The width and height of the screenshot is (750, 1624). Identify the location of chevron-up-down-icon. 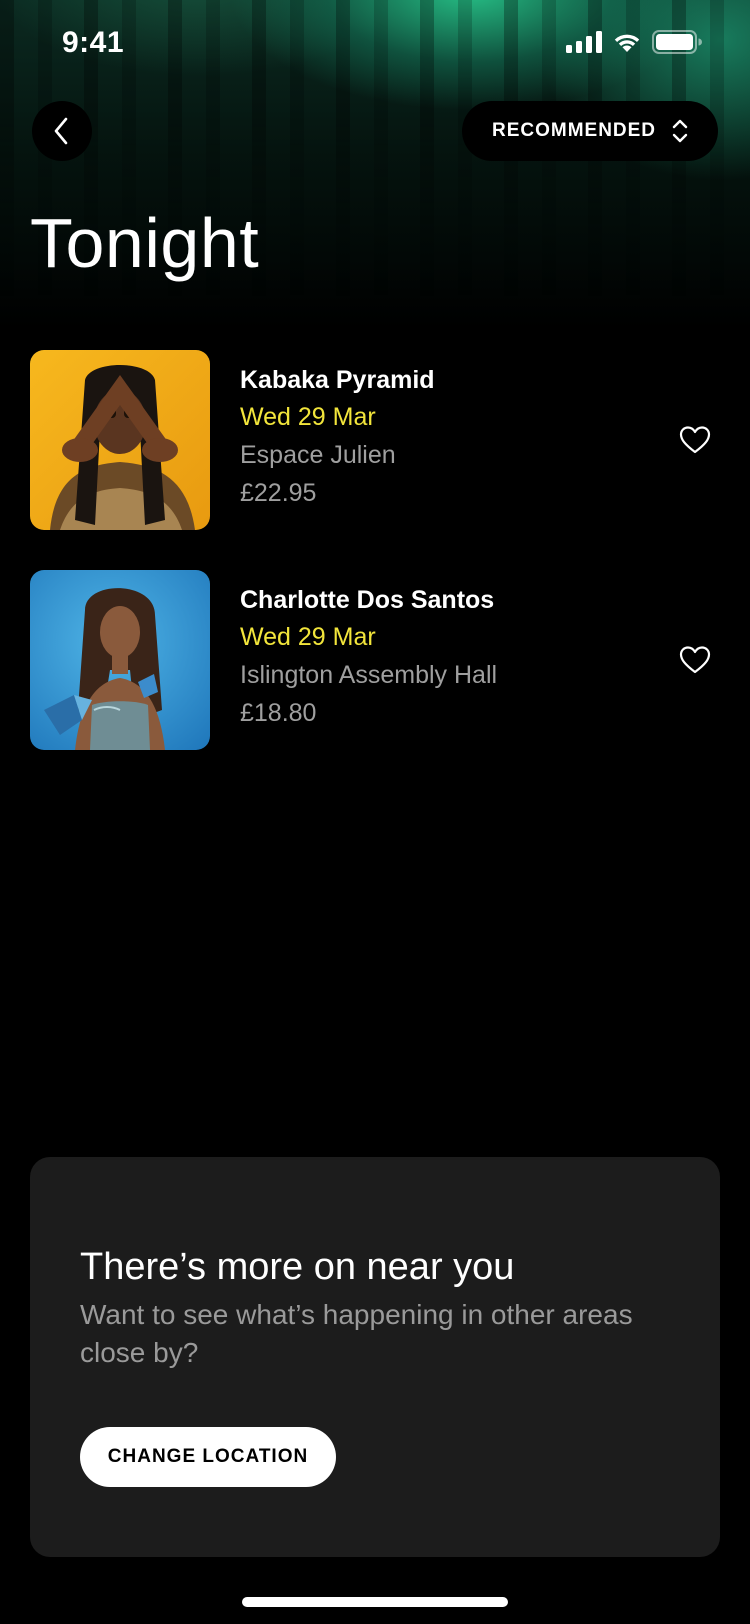
(680, 131).